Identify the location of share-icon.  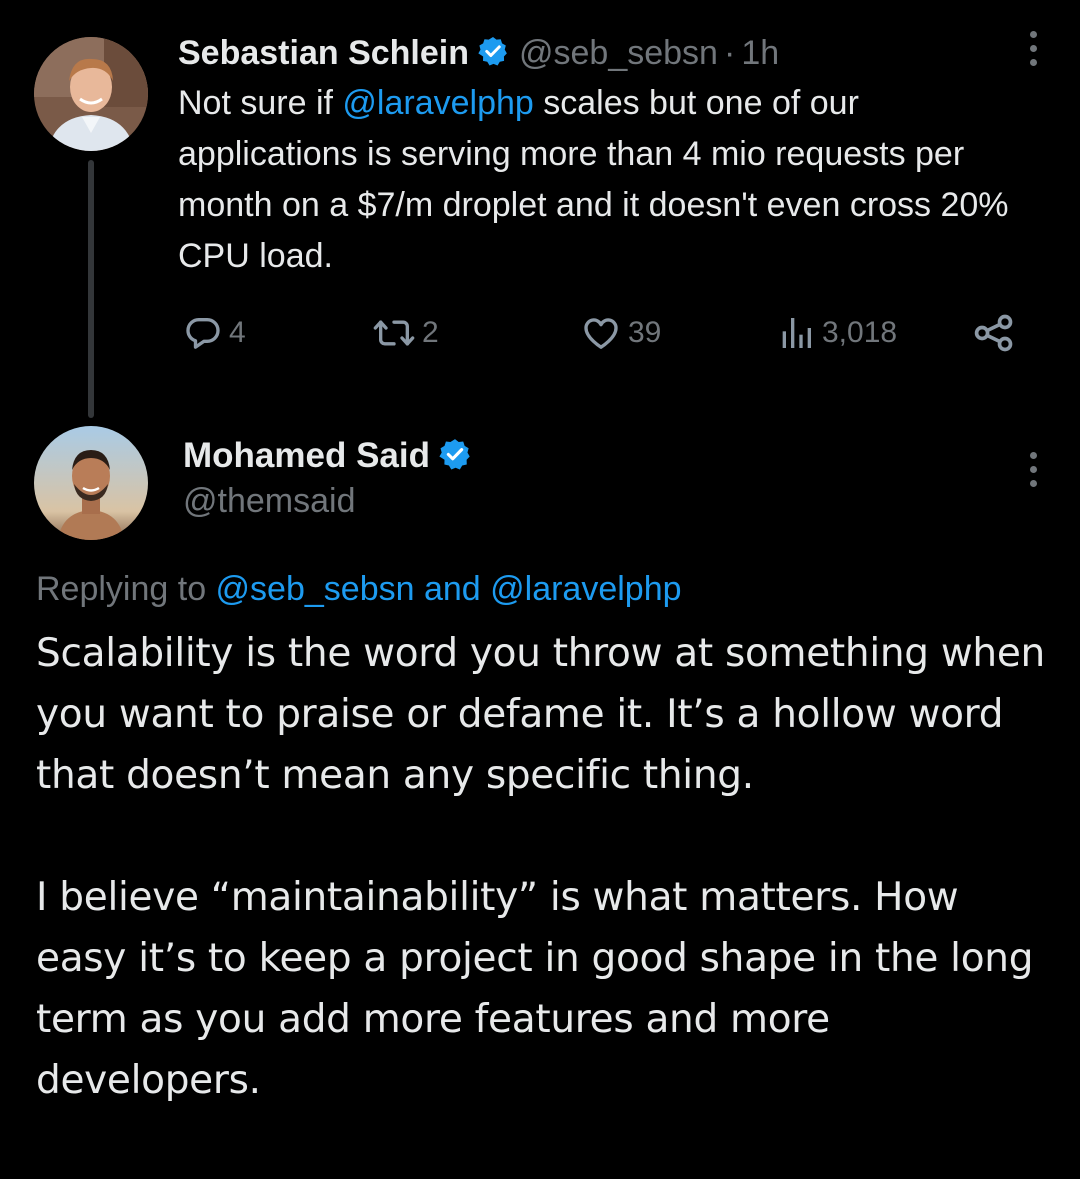
(993, 333).